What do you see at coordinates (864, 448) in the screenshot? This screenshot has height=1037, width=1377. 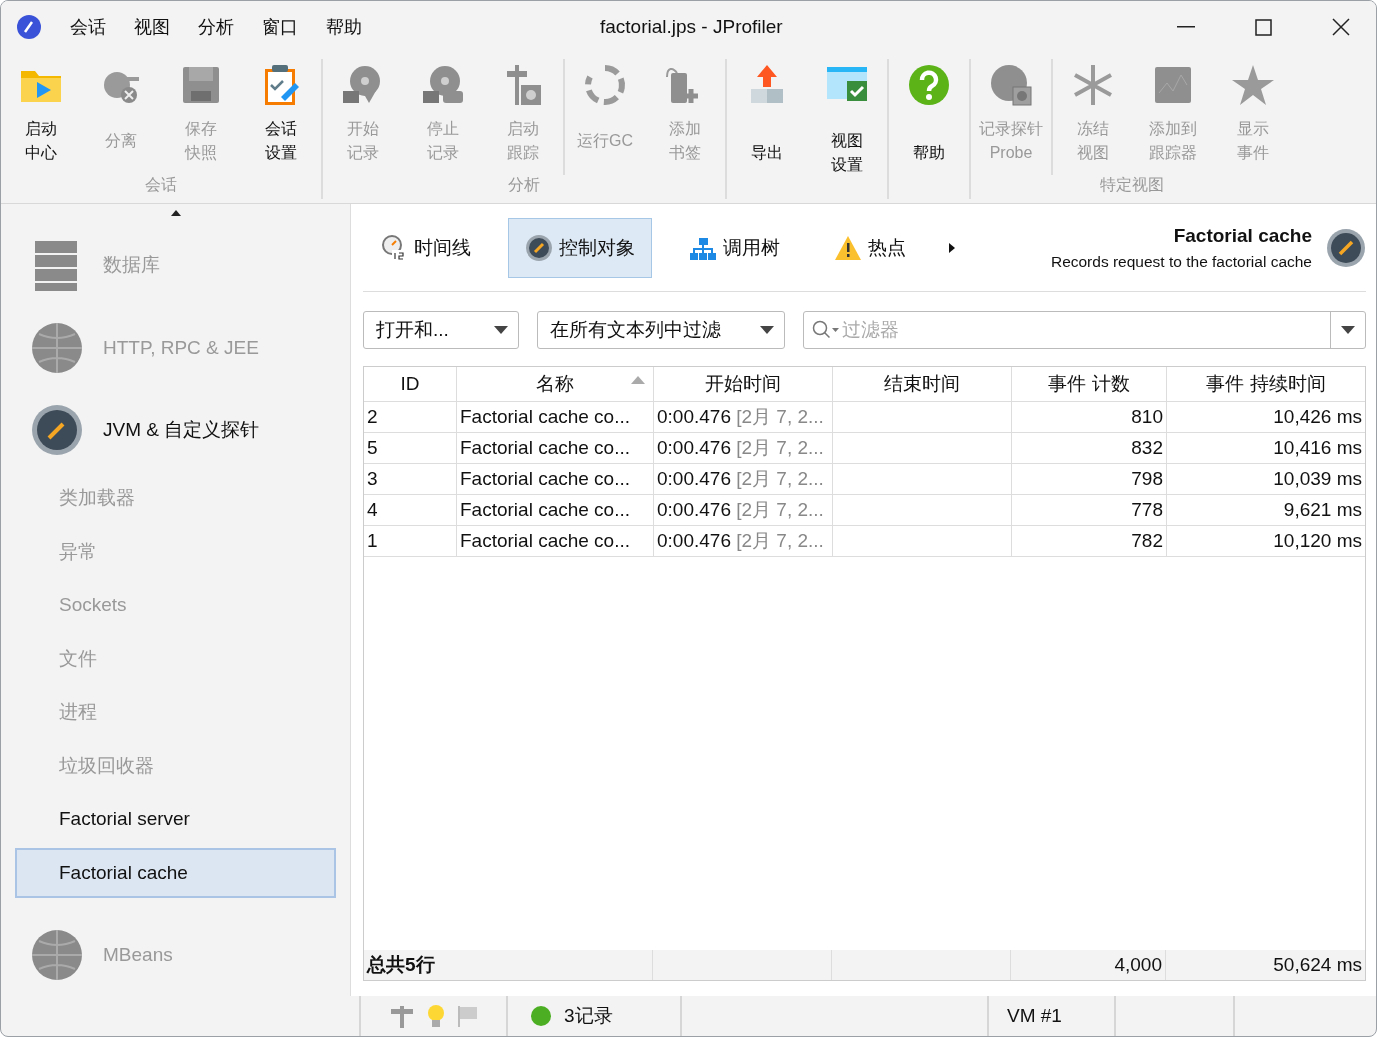 I see `table-row: 5 Factorial cache co... 0:00.476 [2月 7, 2... 832 10,416 ms` at bounding box center [864, 448].